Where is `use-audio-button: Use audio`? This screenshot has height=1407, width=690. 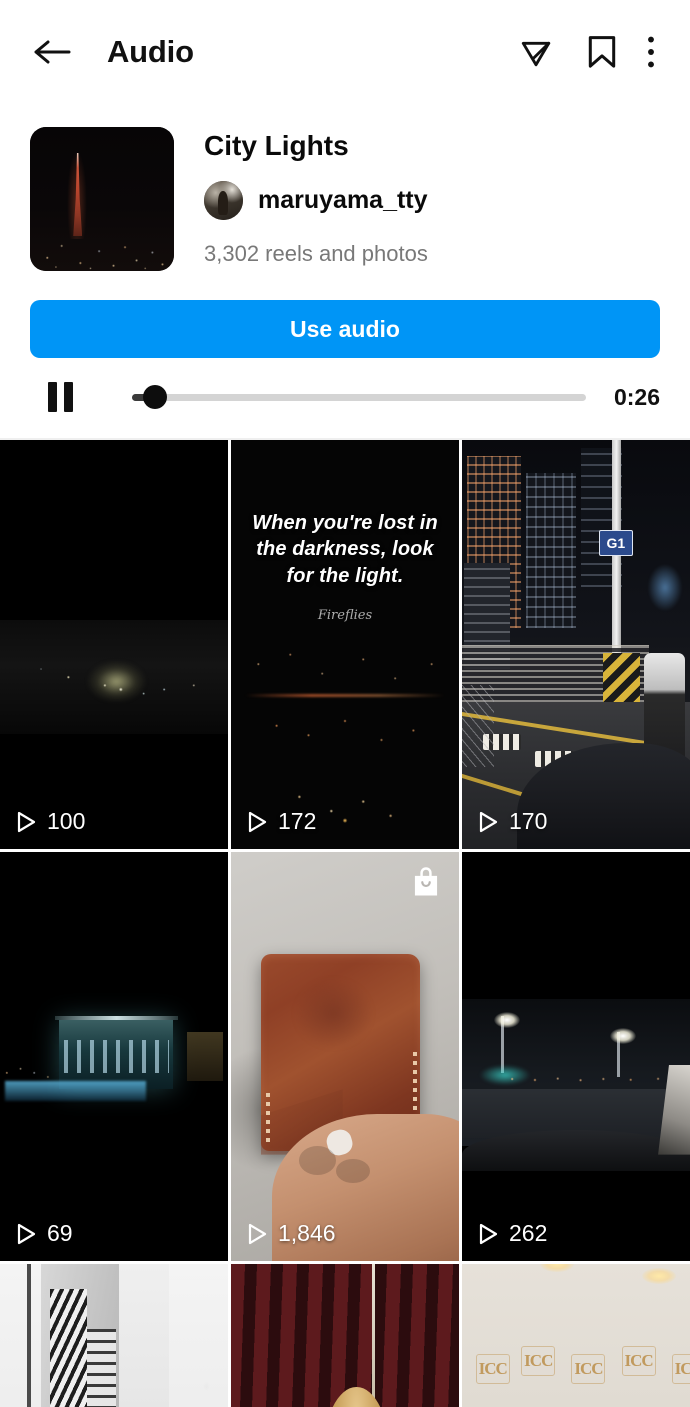
use-audio-button: Use audio is located at coordinates (345, 329).